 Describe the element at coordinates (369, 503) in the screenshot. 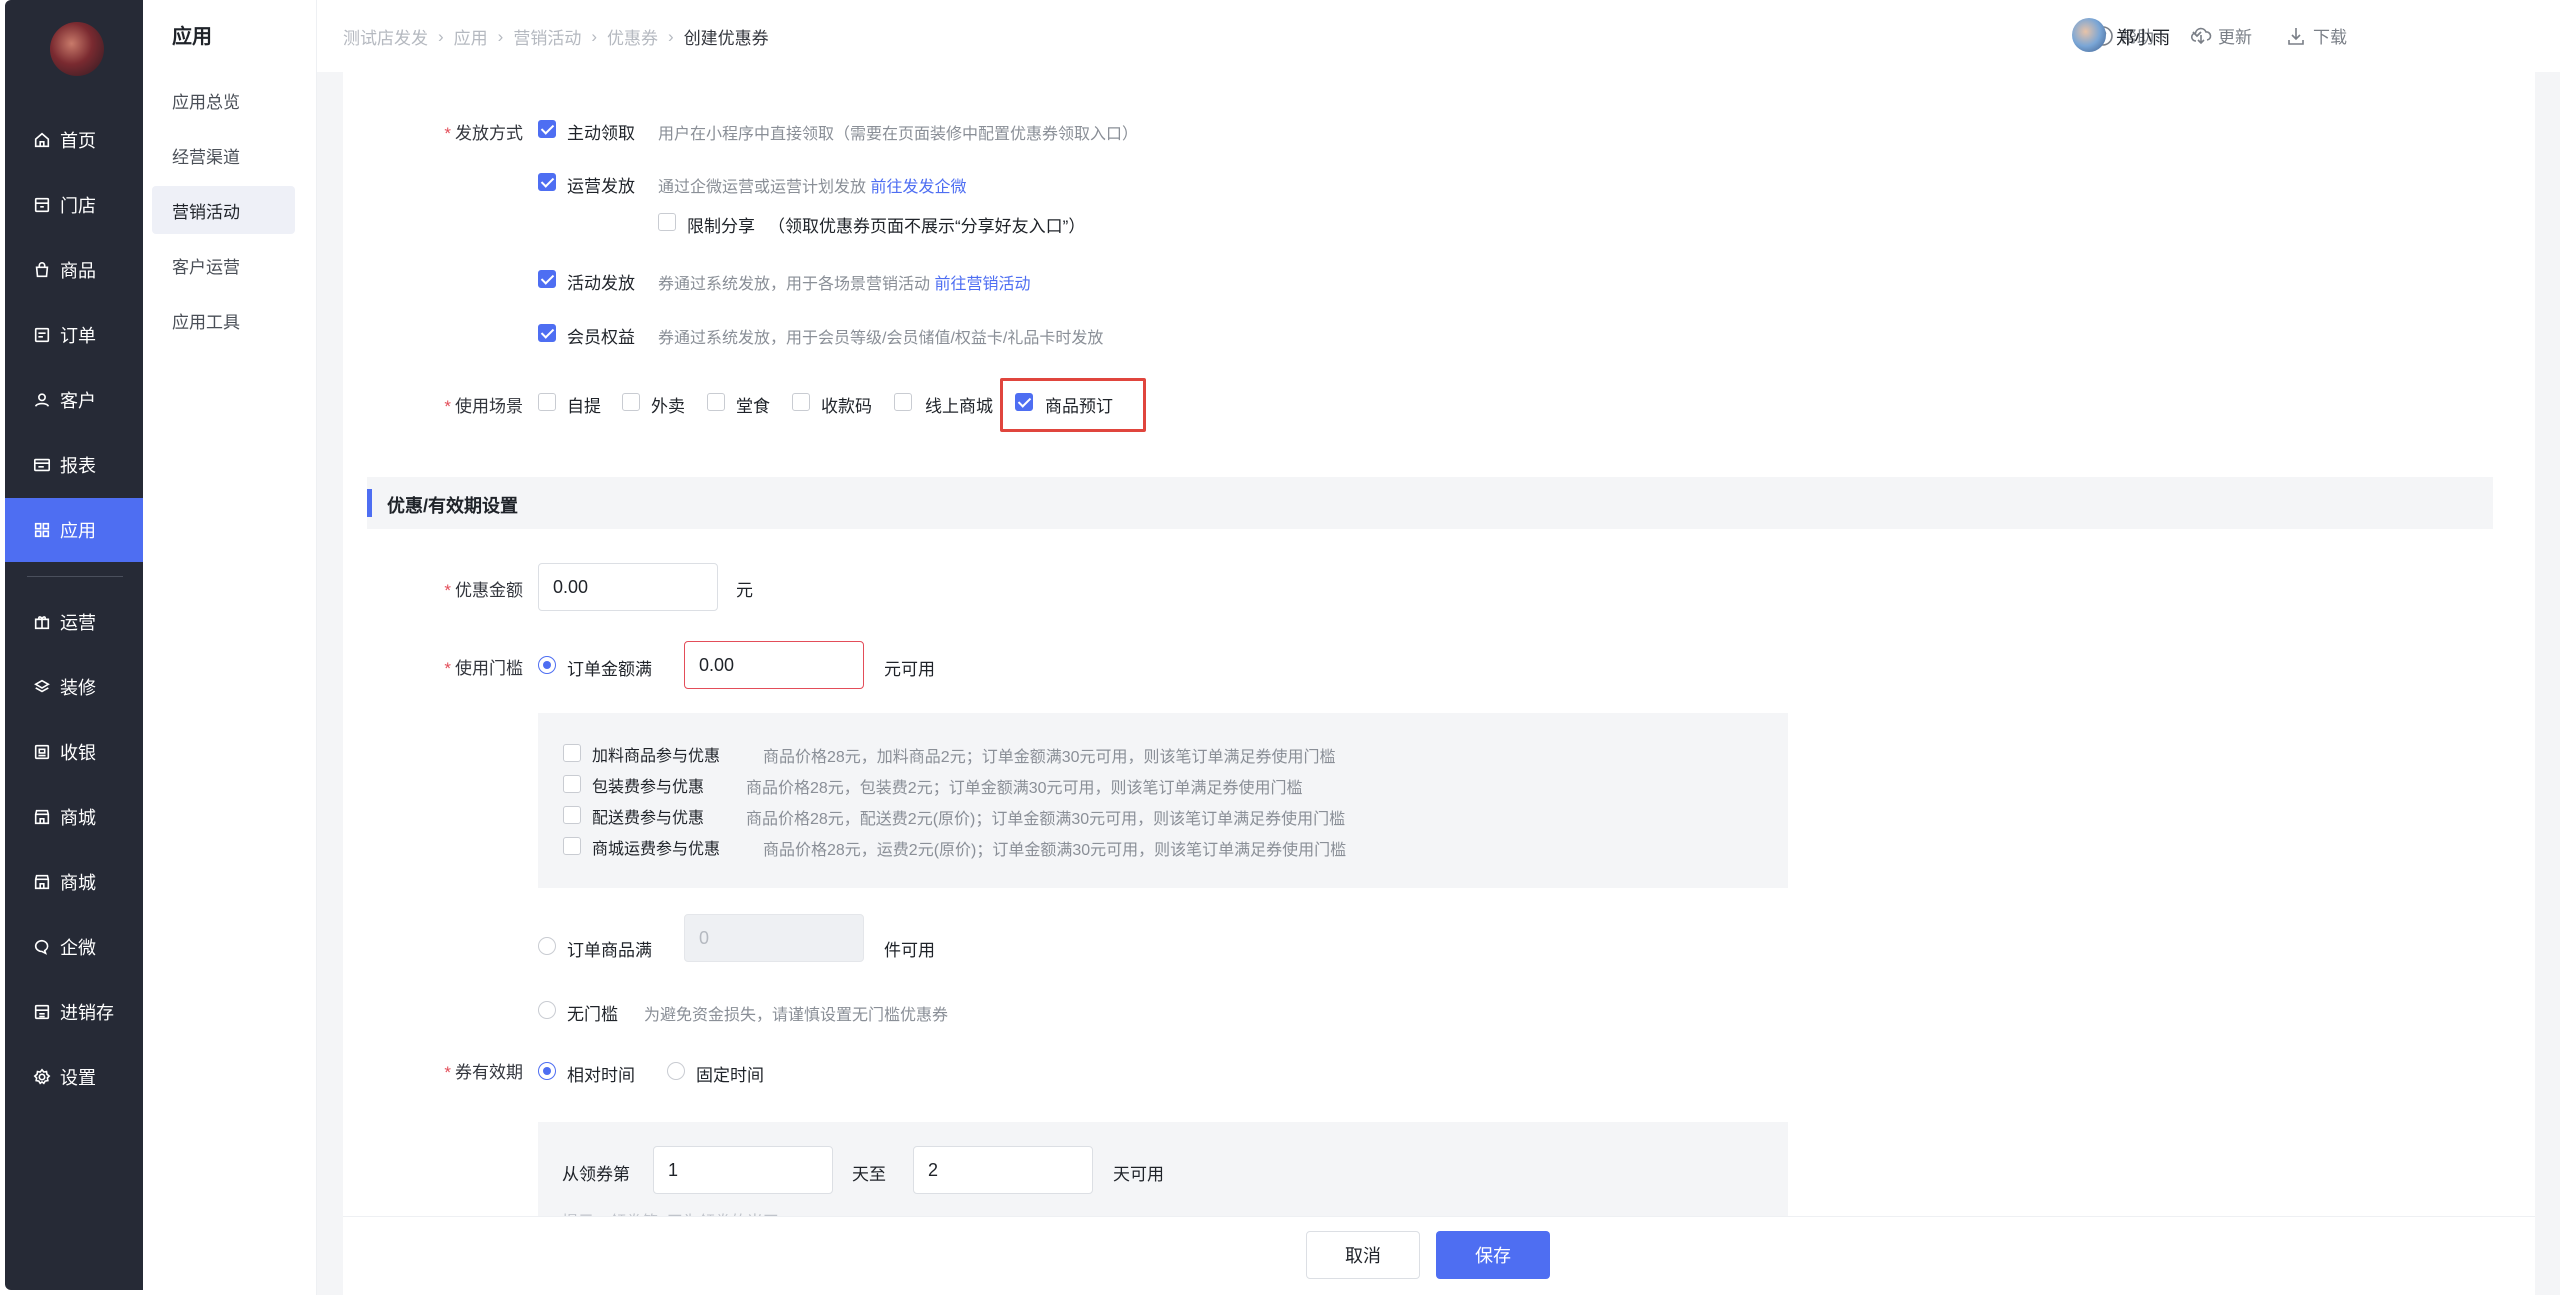

I see `section-accent-bar` at that location.